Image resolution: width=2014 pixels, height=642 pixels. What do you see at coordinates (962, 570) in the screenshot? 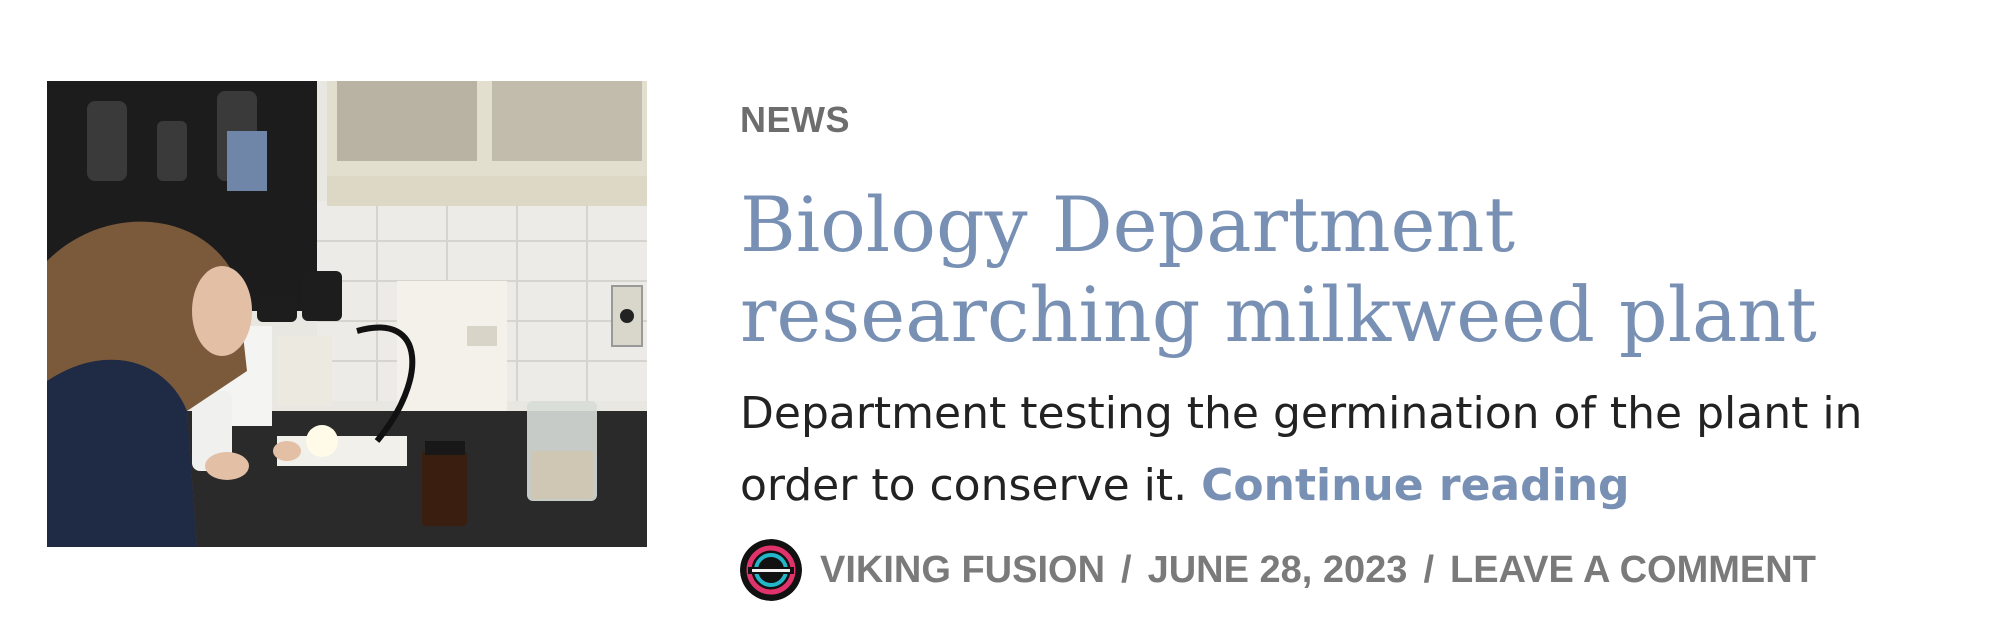
I see `author-link: VIKING FUSION` at bounding box center [962, 570].